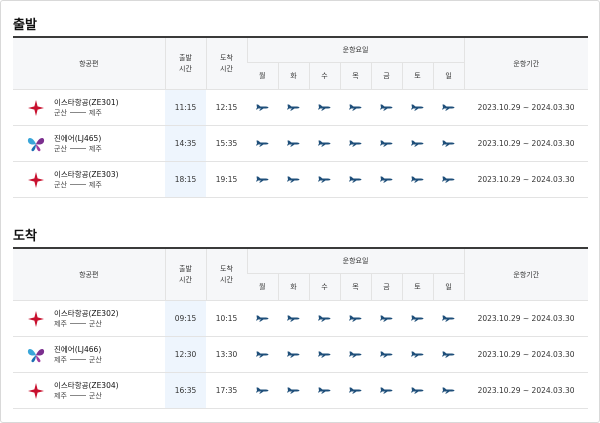 The image size is (600, 423). I want to click on arr-time: 12:15, so click(226, 107).